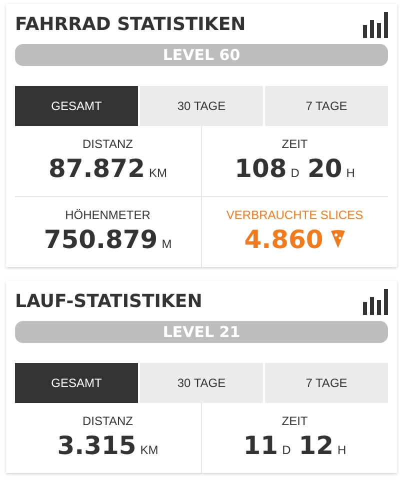  Describe the element at coordinates (96, 169) in the screenshot. I see `stat-value: 87.872` at that location.